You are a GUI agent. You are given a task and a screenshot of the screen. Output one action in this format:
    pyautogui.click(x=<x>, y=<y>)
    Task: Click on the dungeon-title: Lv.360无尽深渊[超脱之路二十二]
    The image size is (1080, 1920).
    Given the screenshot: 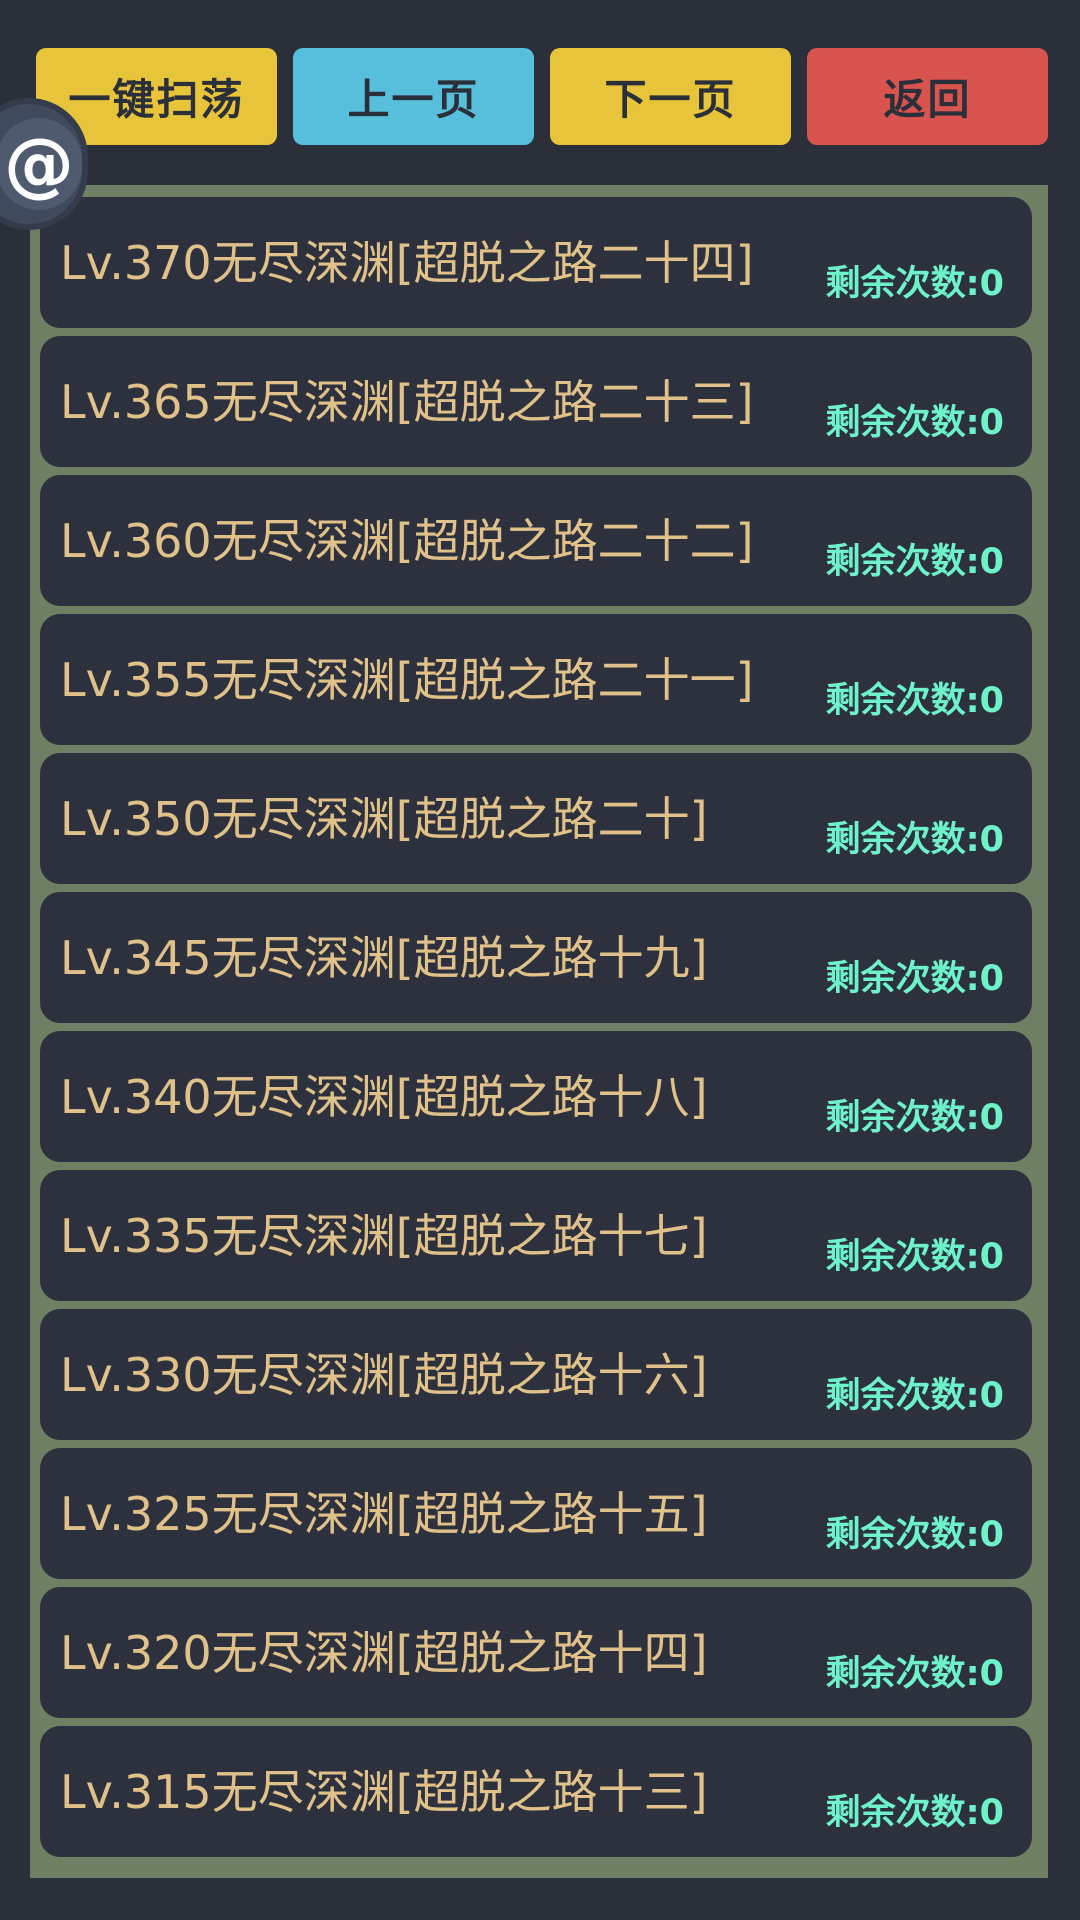 What is the action you would take?
    pyautogui.click(x=407, y=541)
    